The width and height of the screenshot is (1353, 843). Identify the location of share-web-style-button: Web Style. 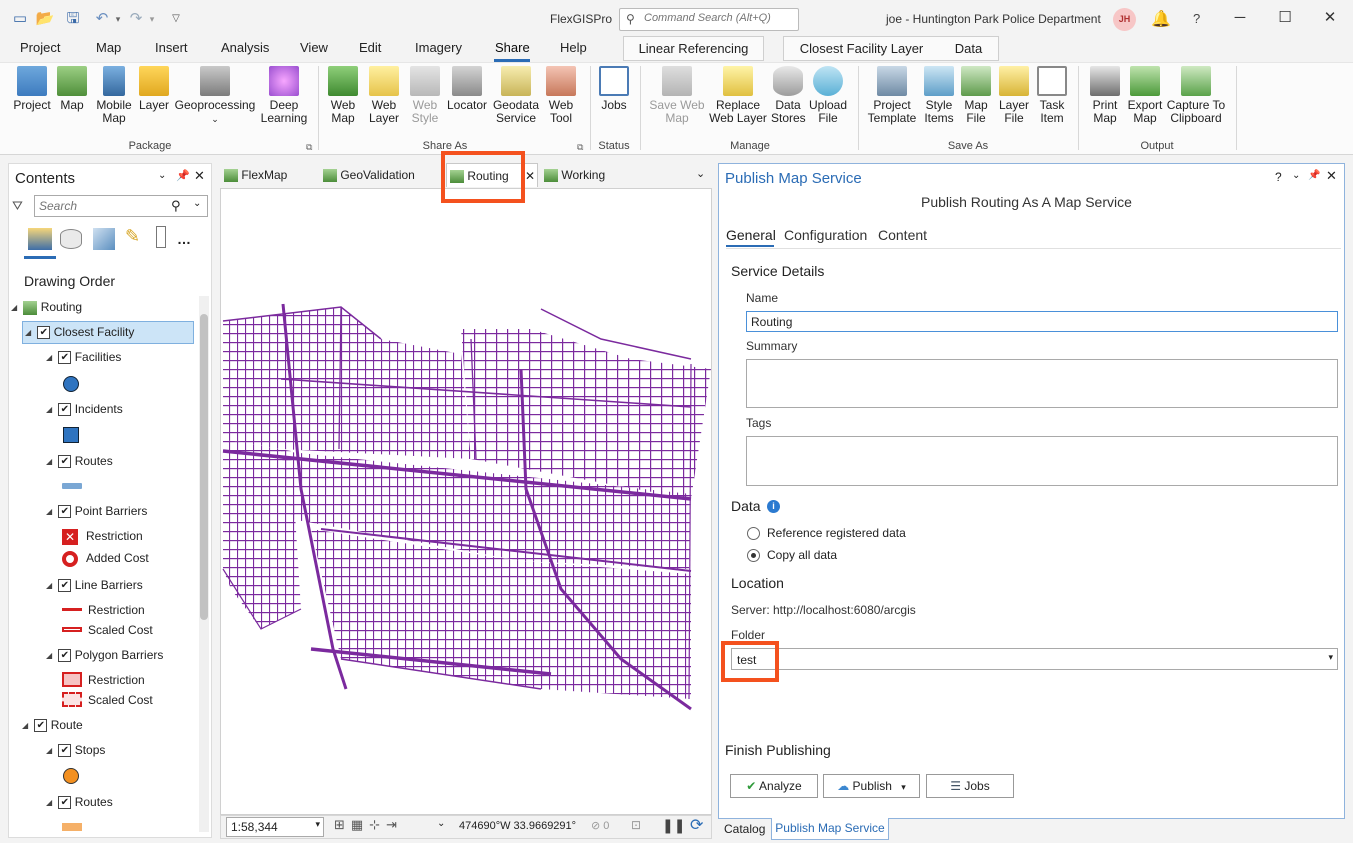
(425, 95).